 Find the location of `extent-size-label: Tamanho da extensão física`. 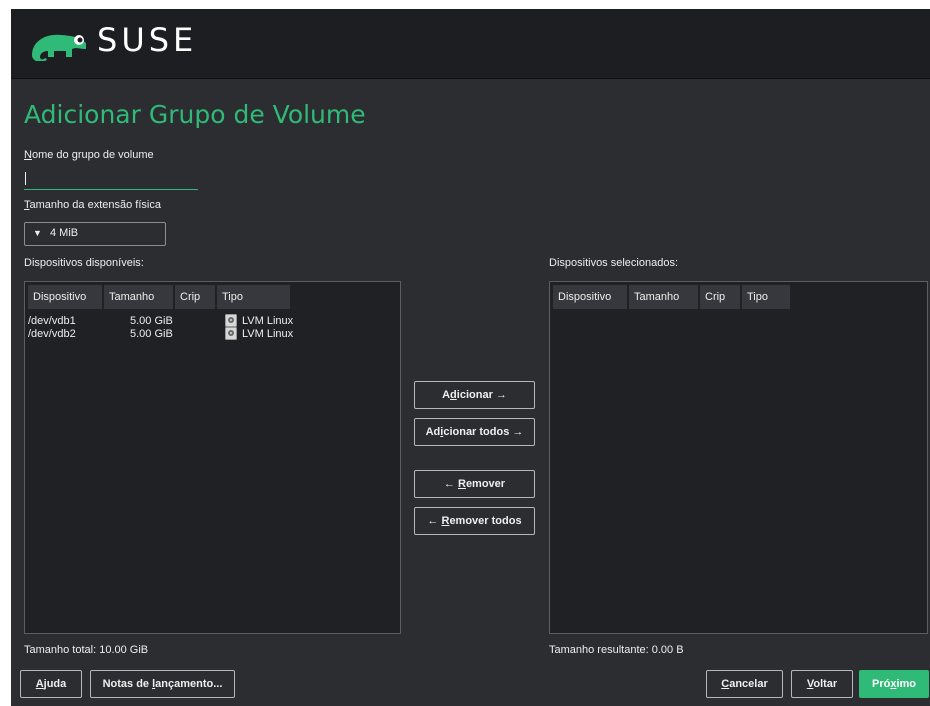

extent-size-label: Tamanho da extensão física is located at coordinates (92, 205).